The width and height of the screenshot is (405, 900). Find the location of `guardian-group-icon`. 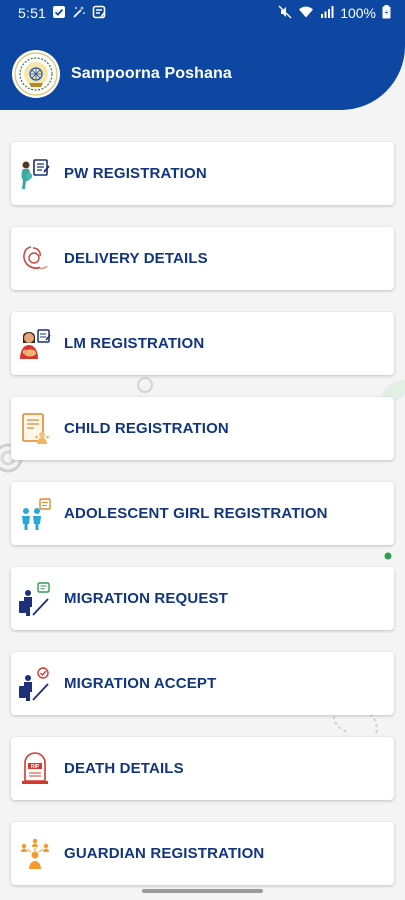

guardian-group-icon is located at coordinates (35, 854).